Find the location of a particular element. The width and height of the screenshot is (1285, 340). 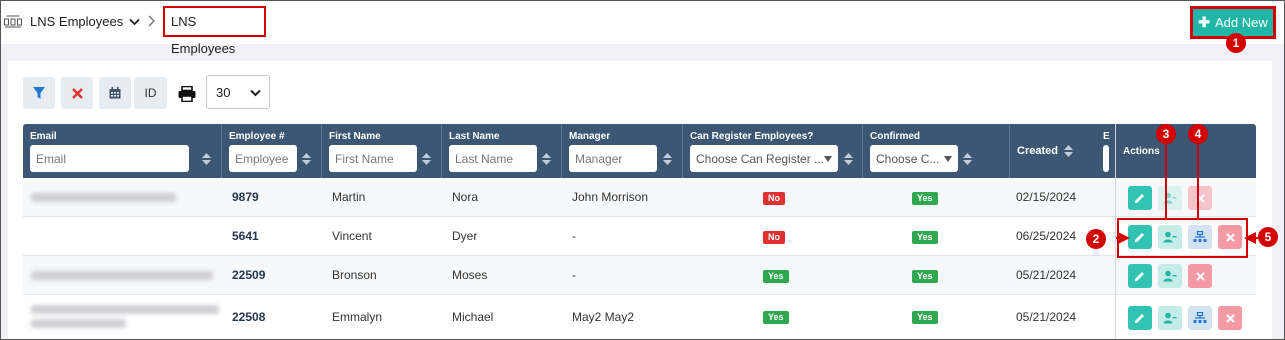

page-size-select: 30 is located at coordinates (238, 92).